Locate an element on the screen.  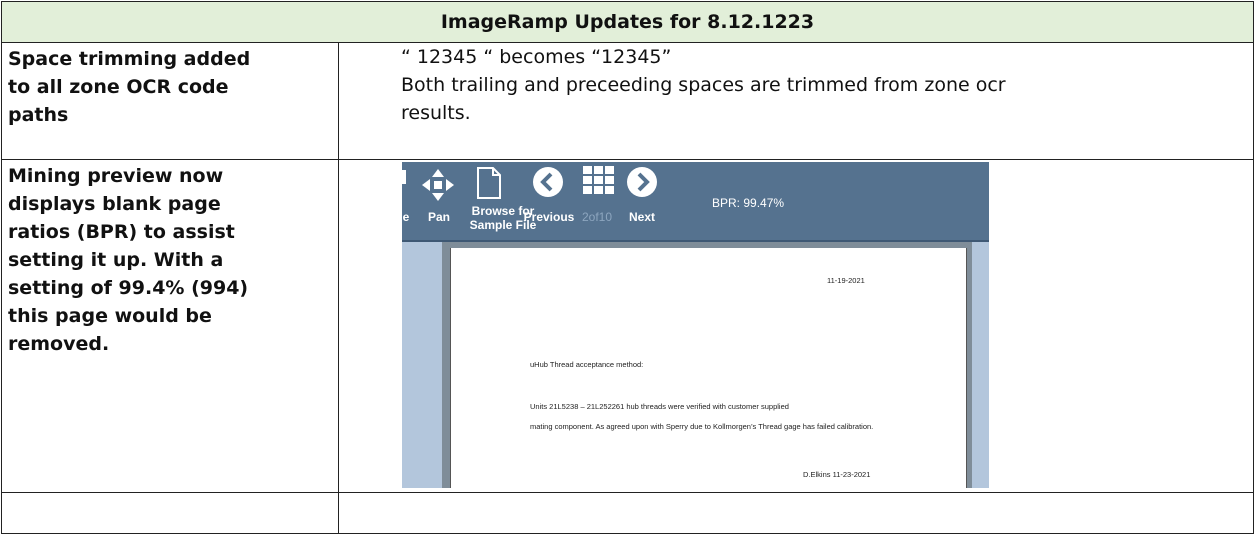
row-label-line: setting of 99.4% (994) is located at coordinates (128, 288).